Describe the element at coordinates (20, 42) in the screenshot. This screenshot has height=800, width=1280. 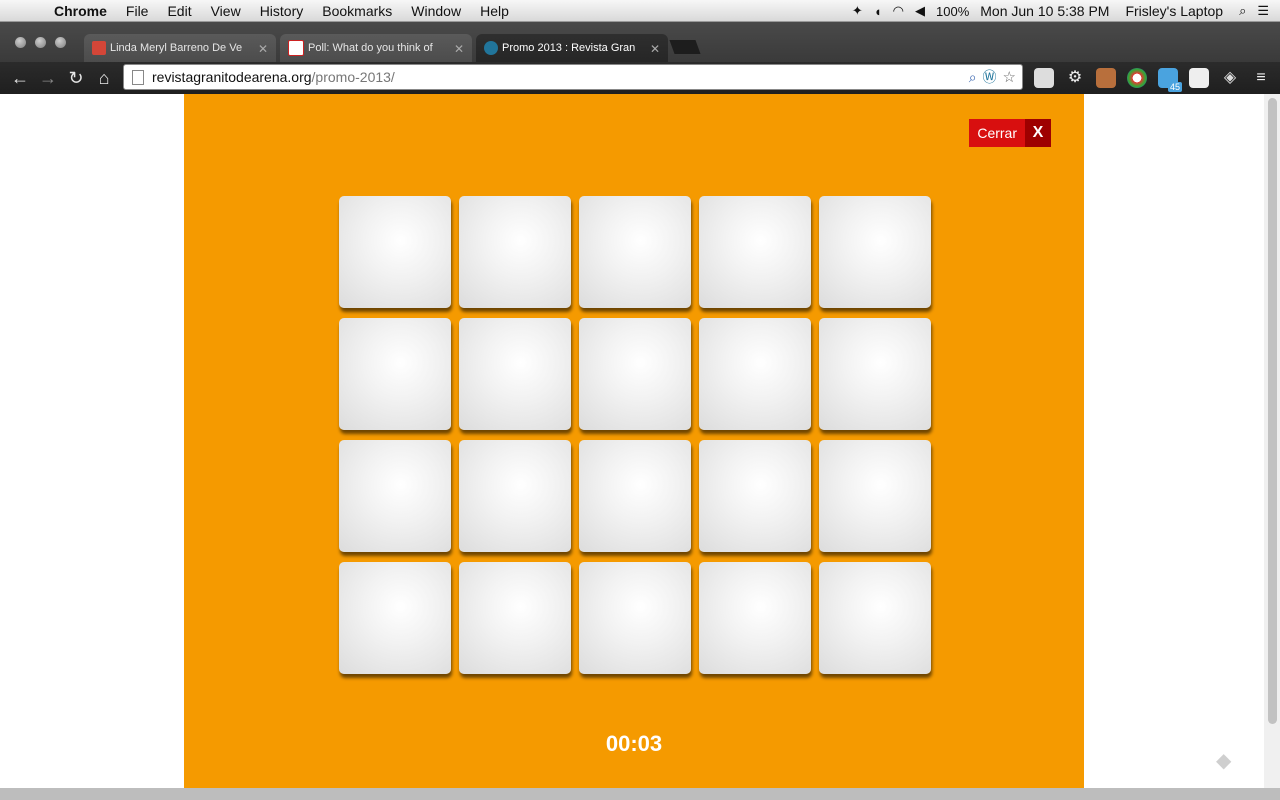
I see `window-close-icon` at that location.